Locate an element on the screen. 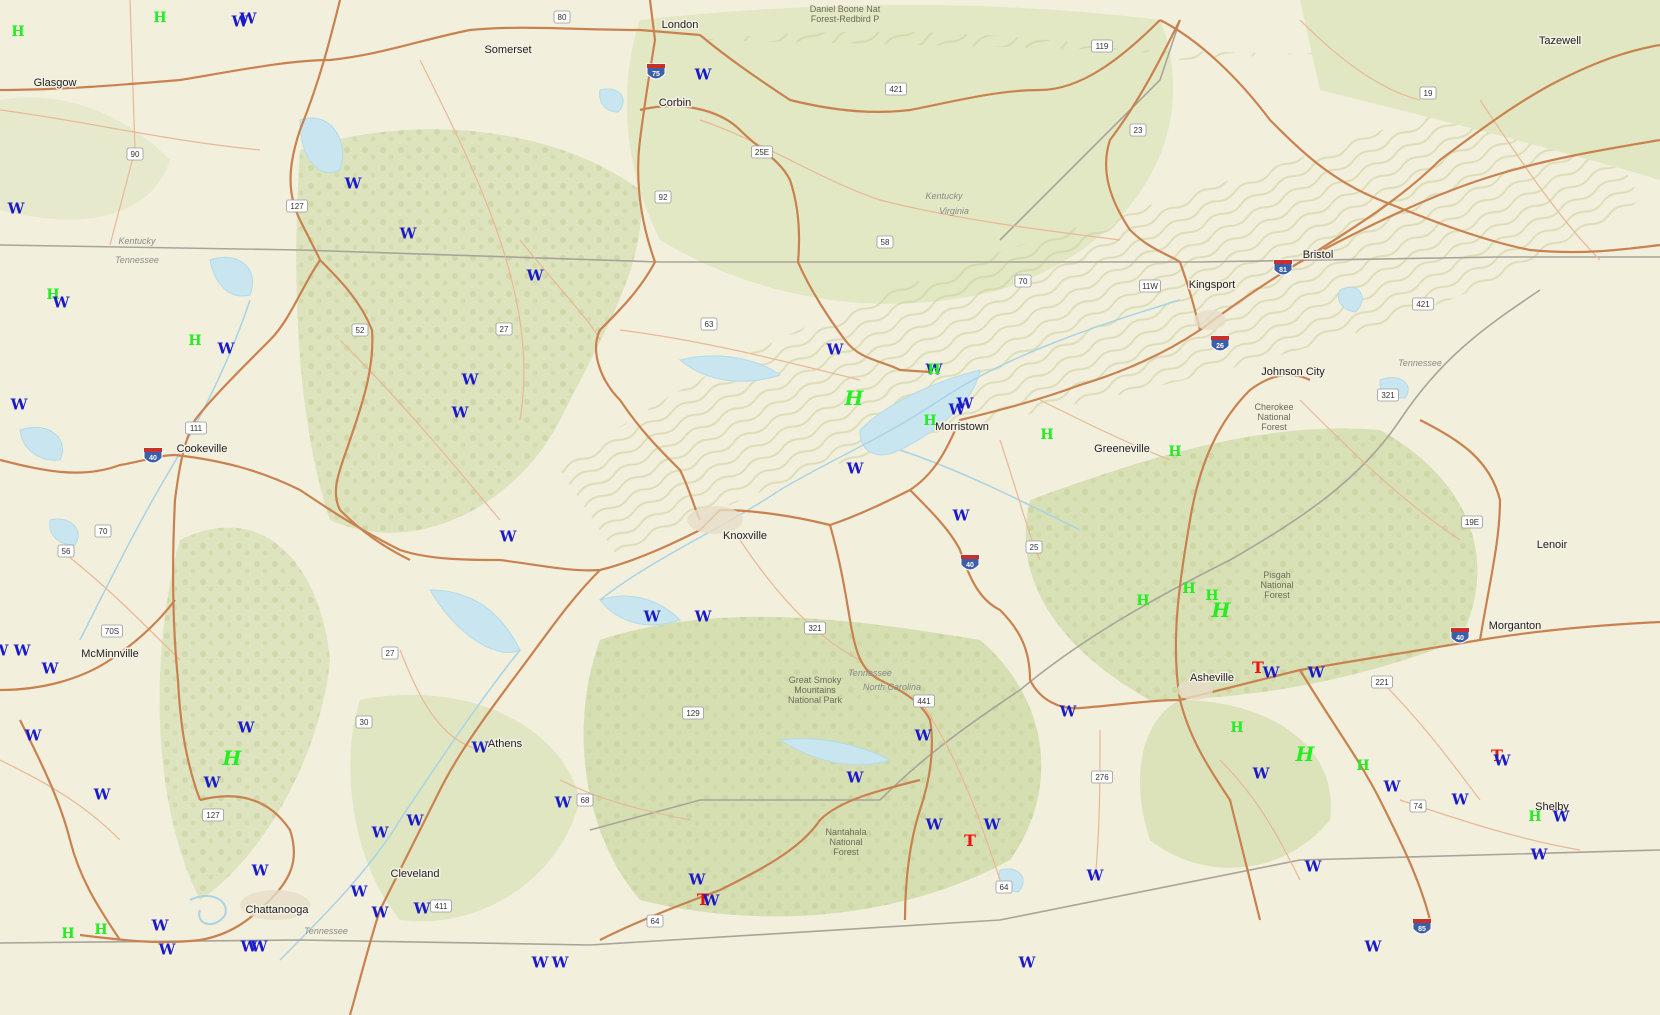 The height and width of the screenshot is (1015, 1660). svg-text: 26 is located at coordinates (1220, 346).